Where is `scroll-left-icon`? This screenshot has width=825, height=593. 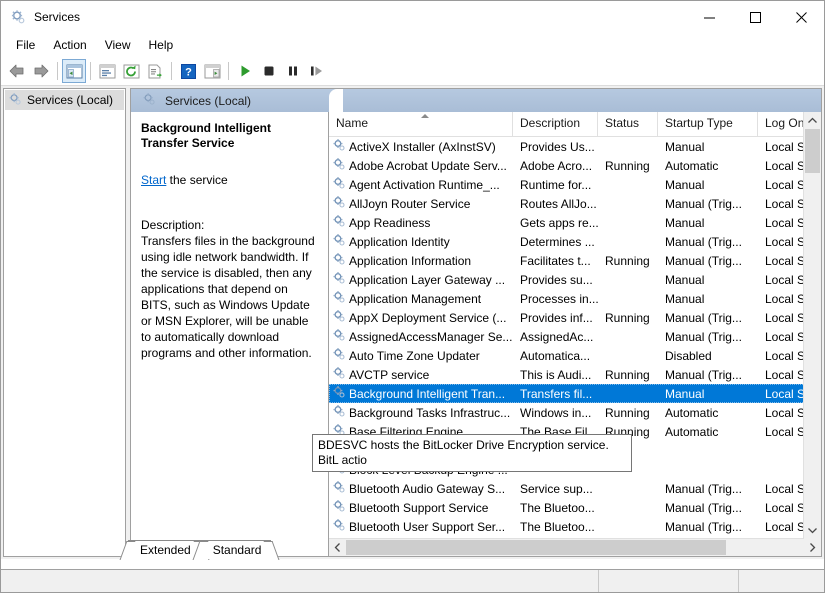
scroll-left-icon is located at coordinates (337, 547).